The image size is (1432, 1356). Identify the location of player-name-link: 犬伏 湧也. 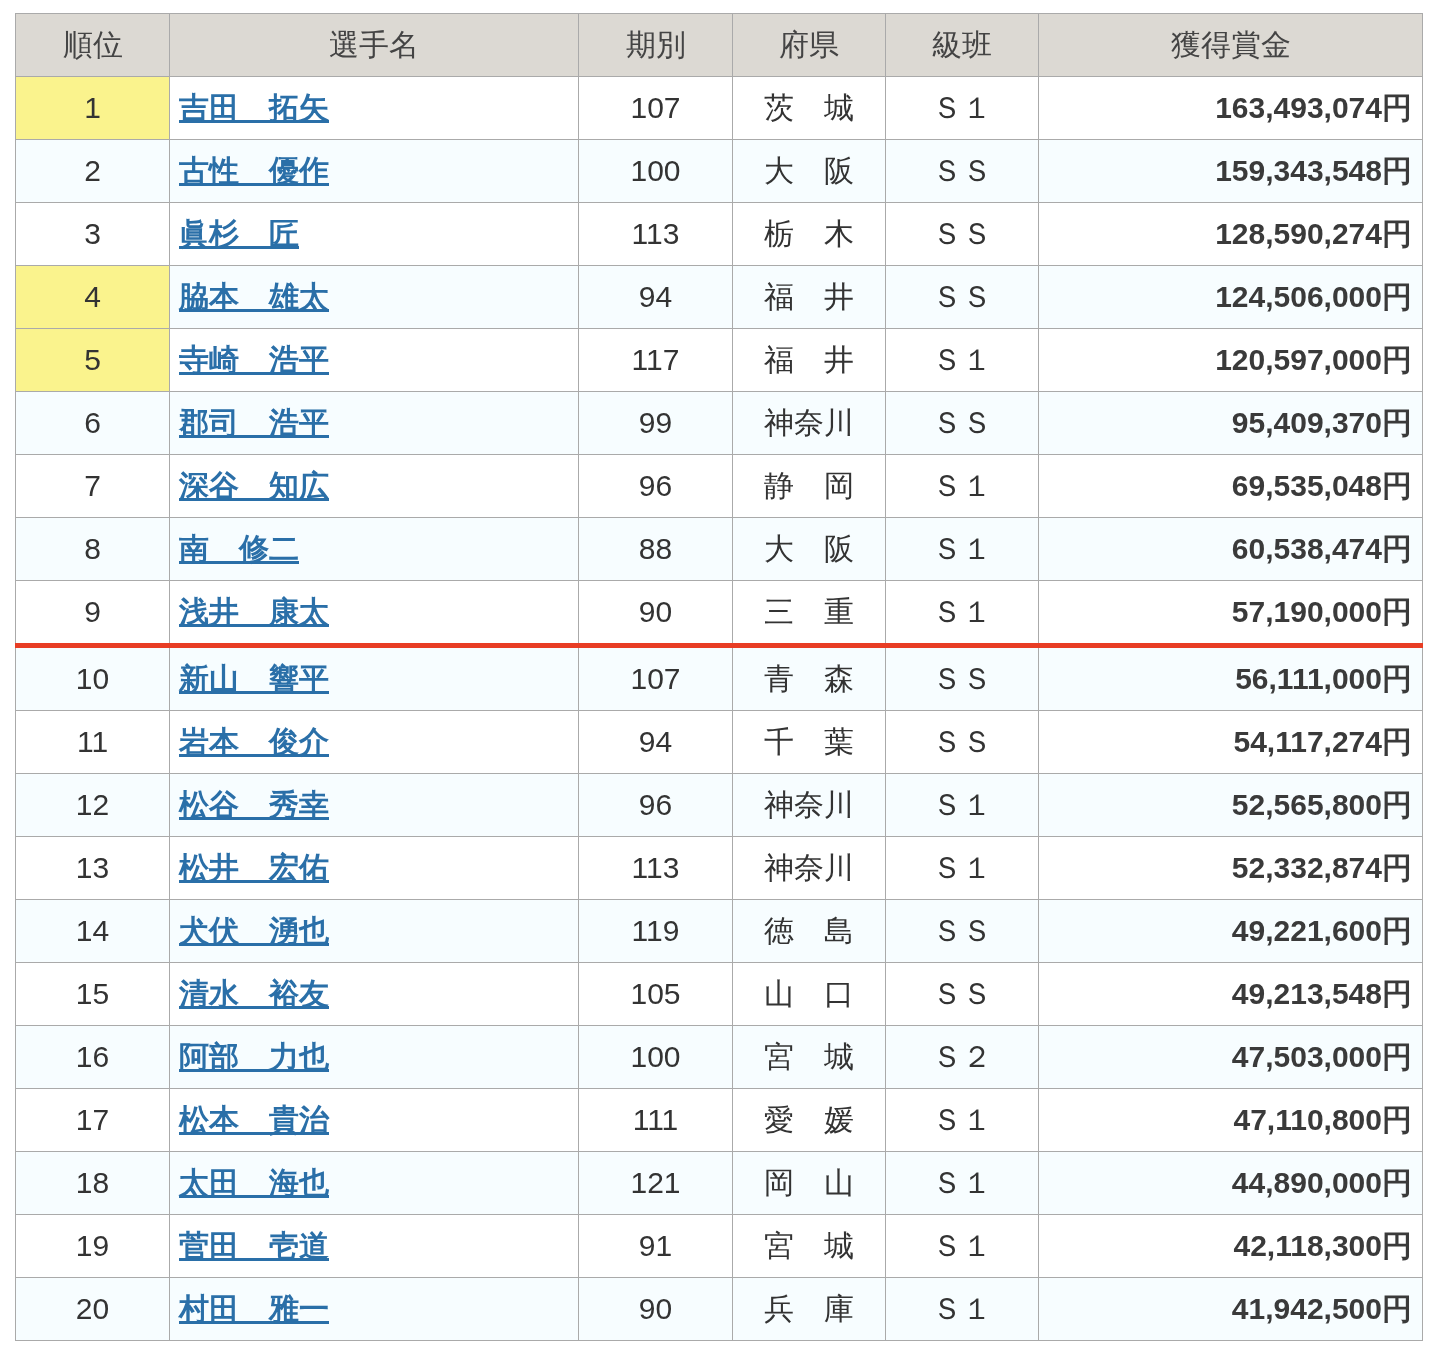
(254, 930).